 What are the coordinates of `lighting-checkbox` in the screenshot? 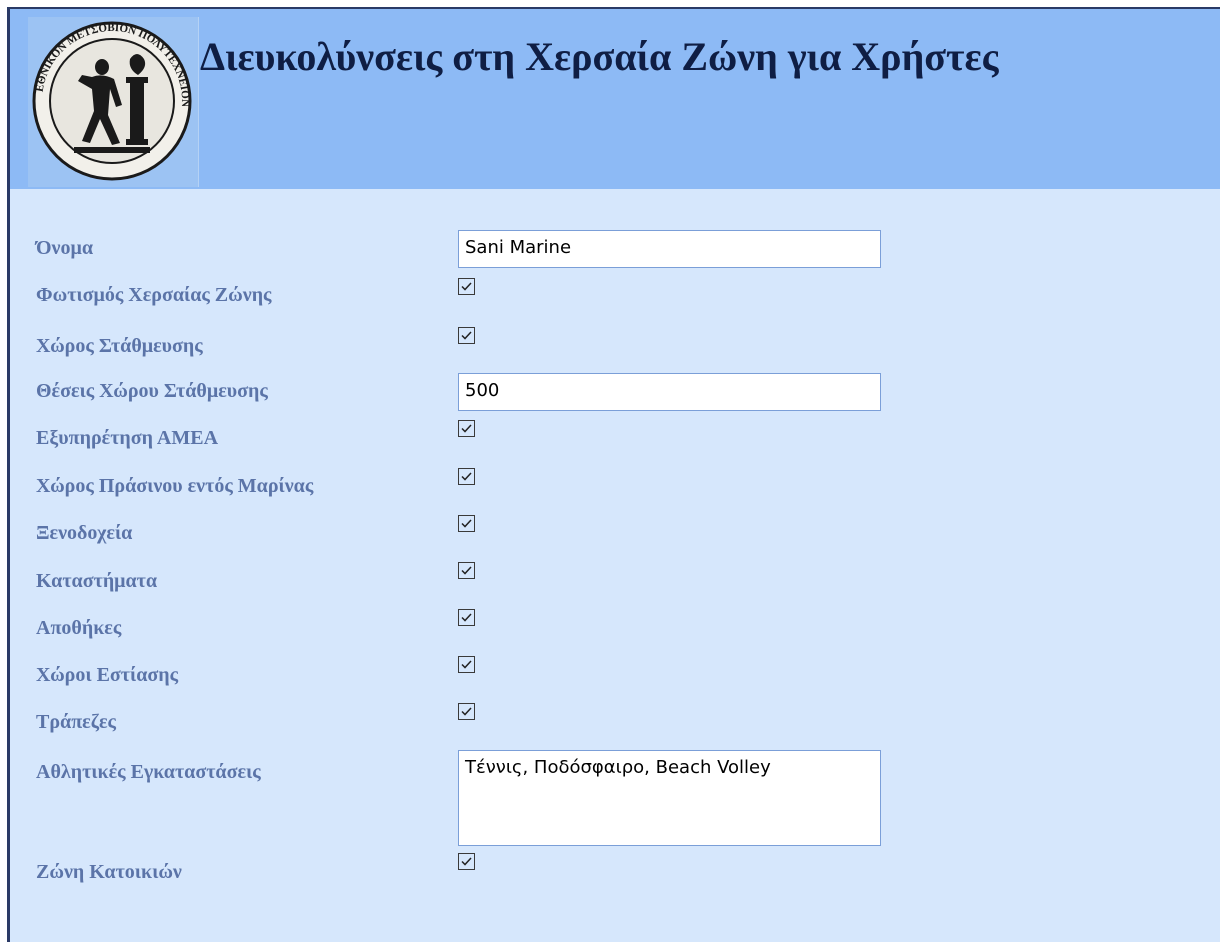 It's located at (466, 286).